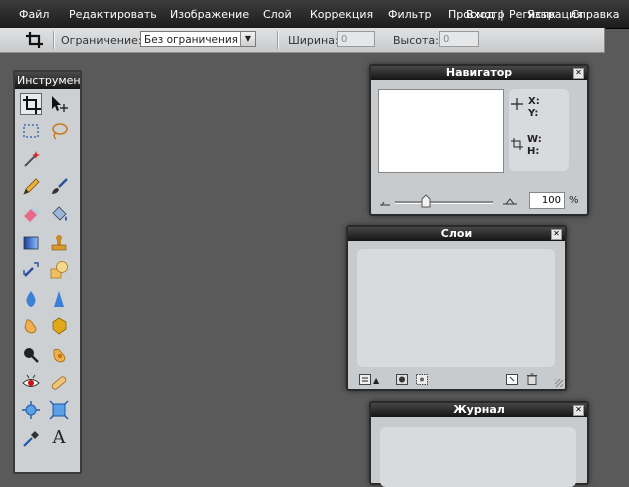 This screenshot has width=629, height=487. Describe the element at coordinates (341, 14) in the screenshot. I see `menu-adjustments: Коррекция` at that location.